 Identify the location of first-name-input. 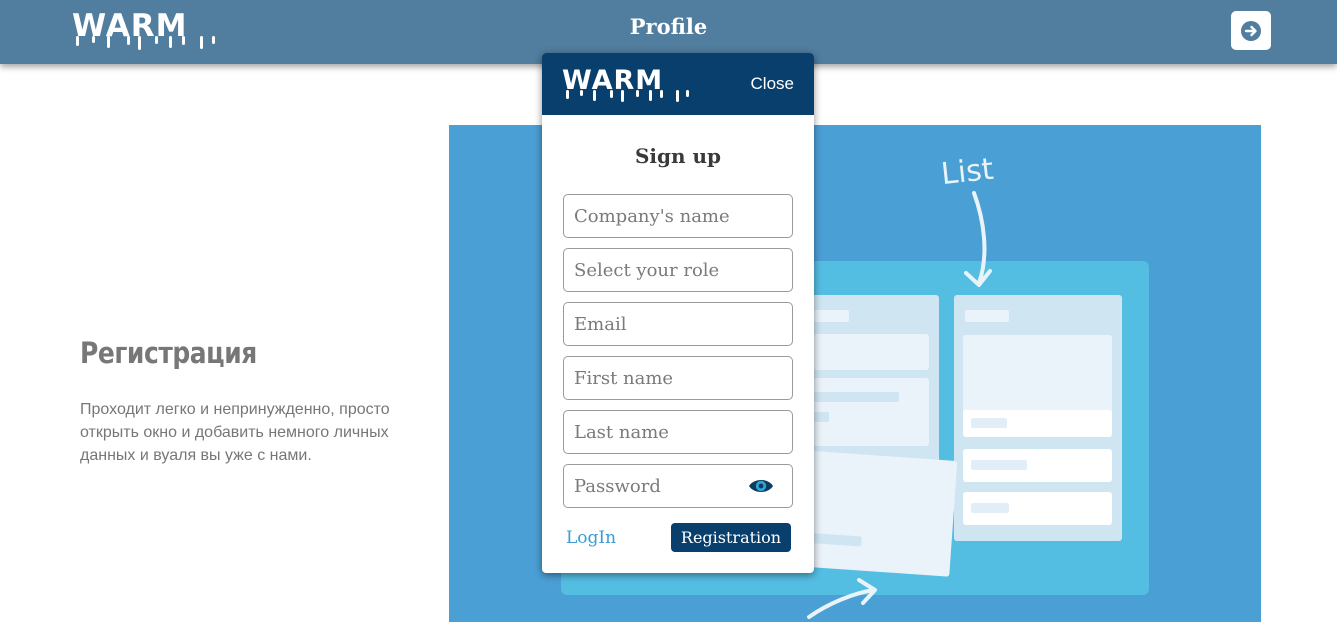
(678, 378).